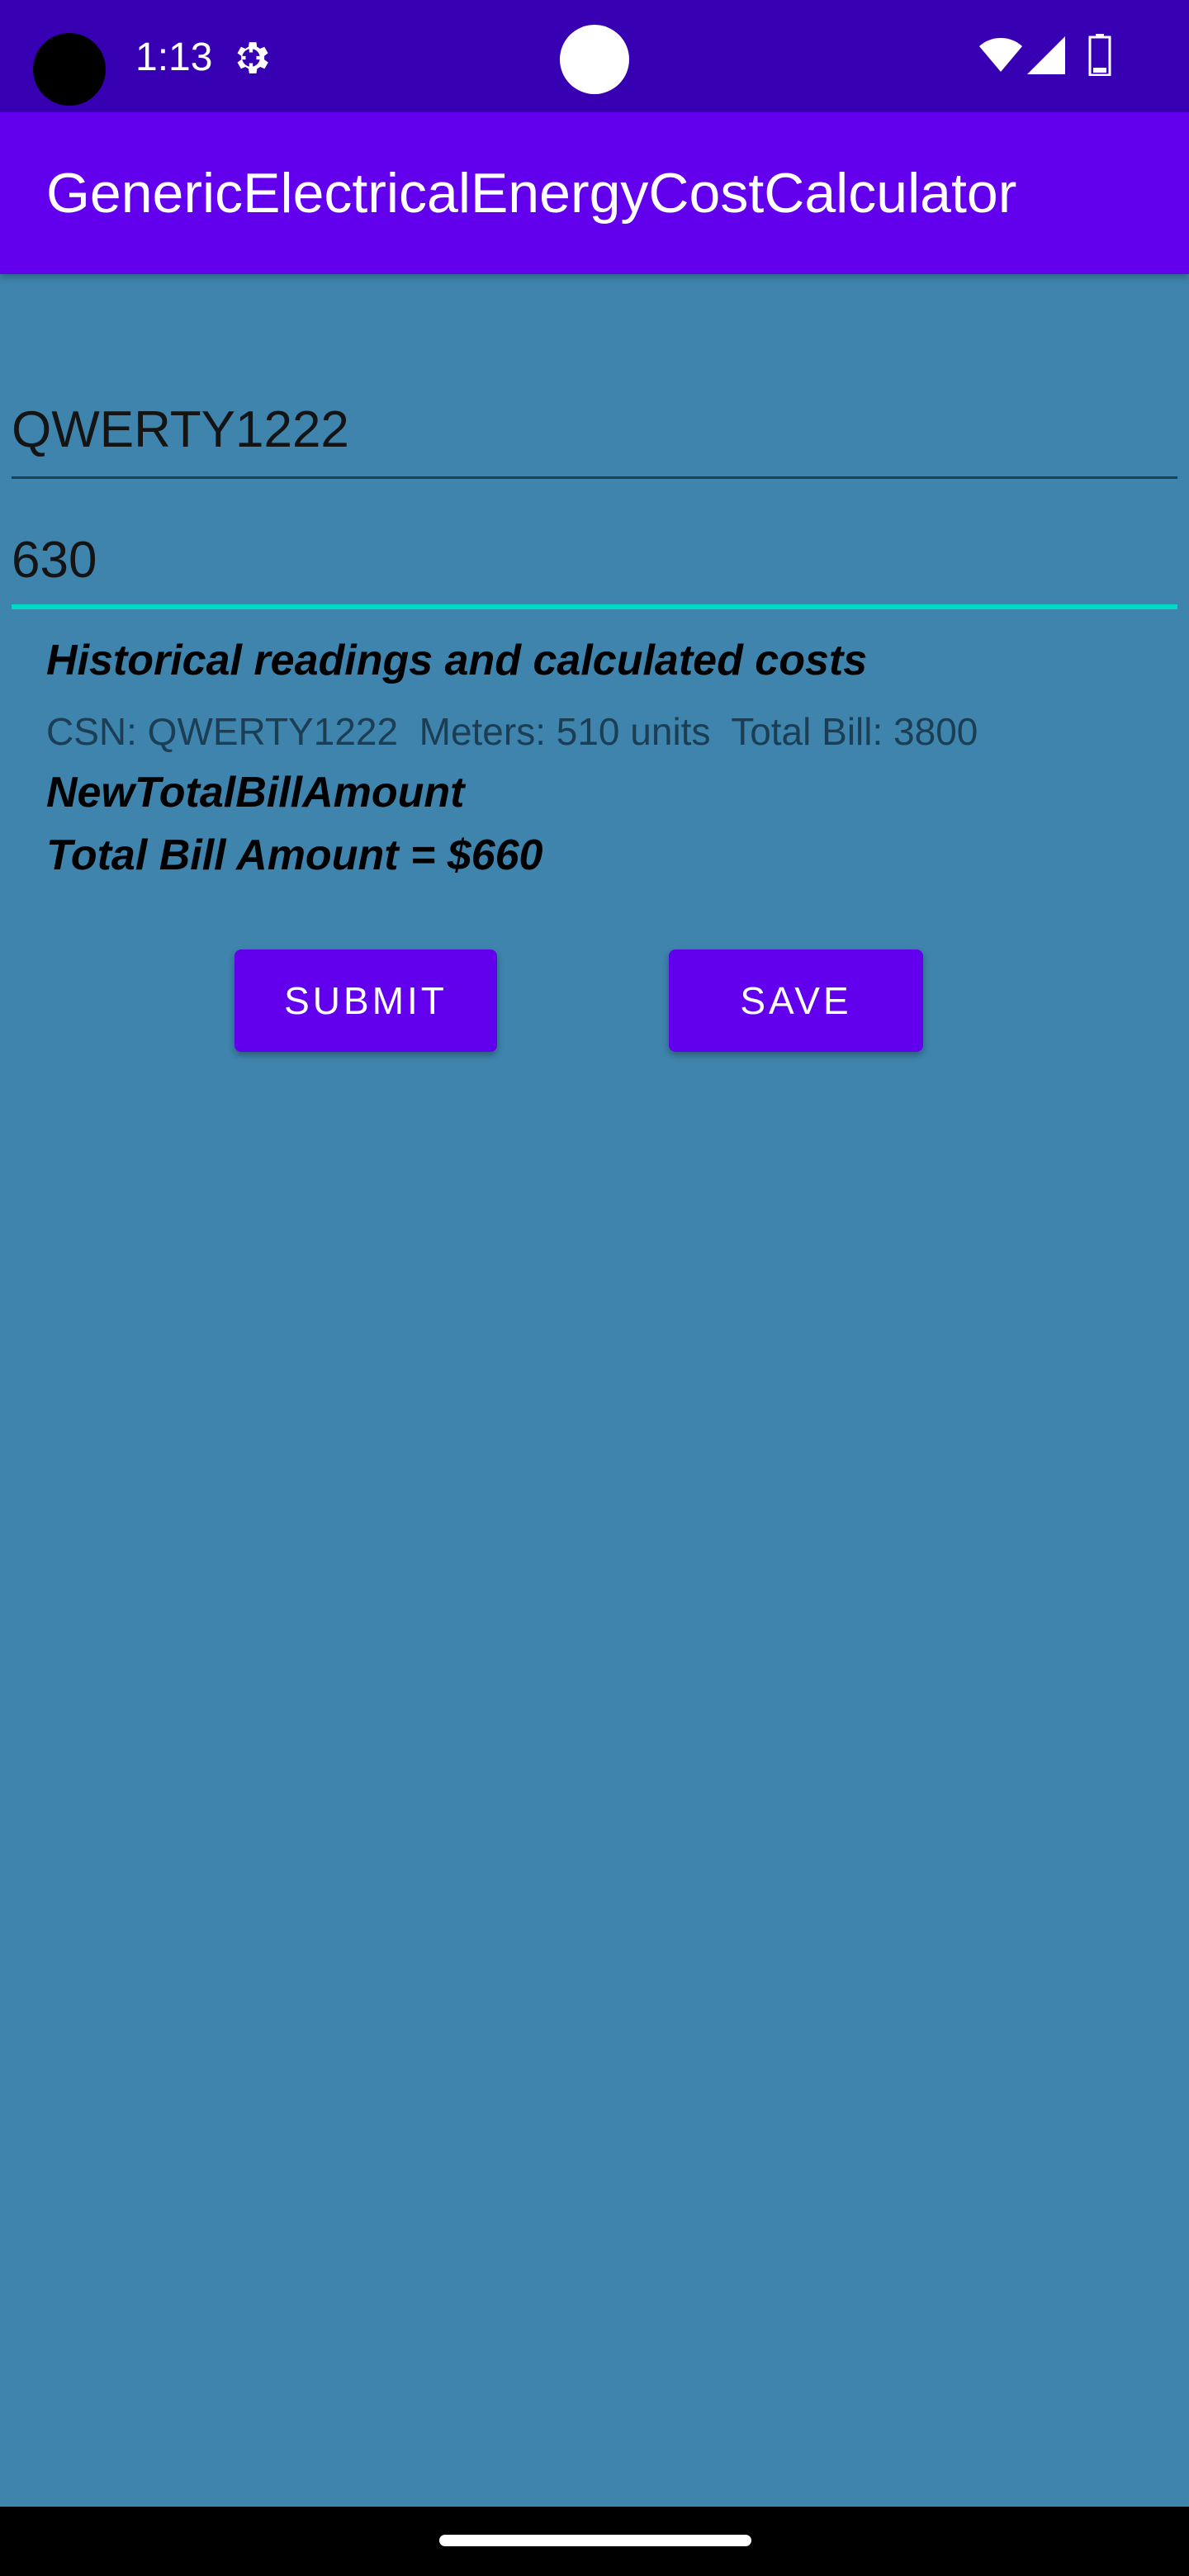 The width and height of the screenshot is (1189, 2576). Describe the element at coordinates (252, 57) in the screenshot. I see `settings-icon` at that location.